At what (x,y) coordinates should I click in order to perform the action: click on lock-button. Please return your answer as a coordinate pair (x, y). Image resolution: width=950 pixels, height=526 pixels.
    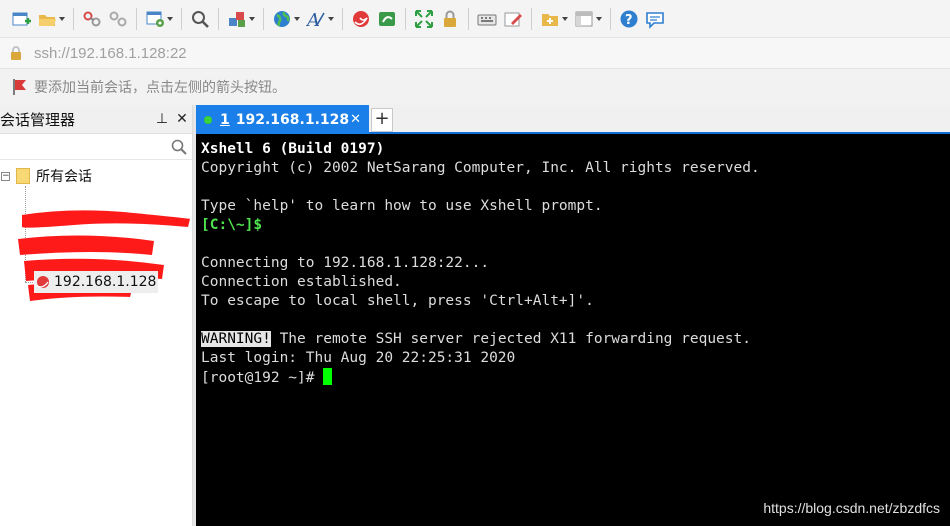
    Looking at the image, I should click on (450, 19).